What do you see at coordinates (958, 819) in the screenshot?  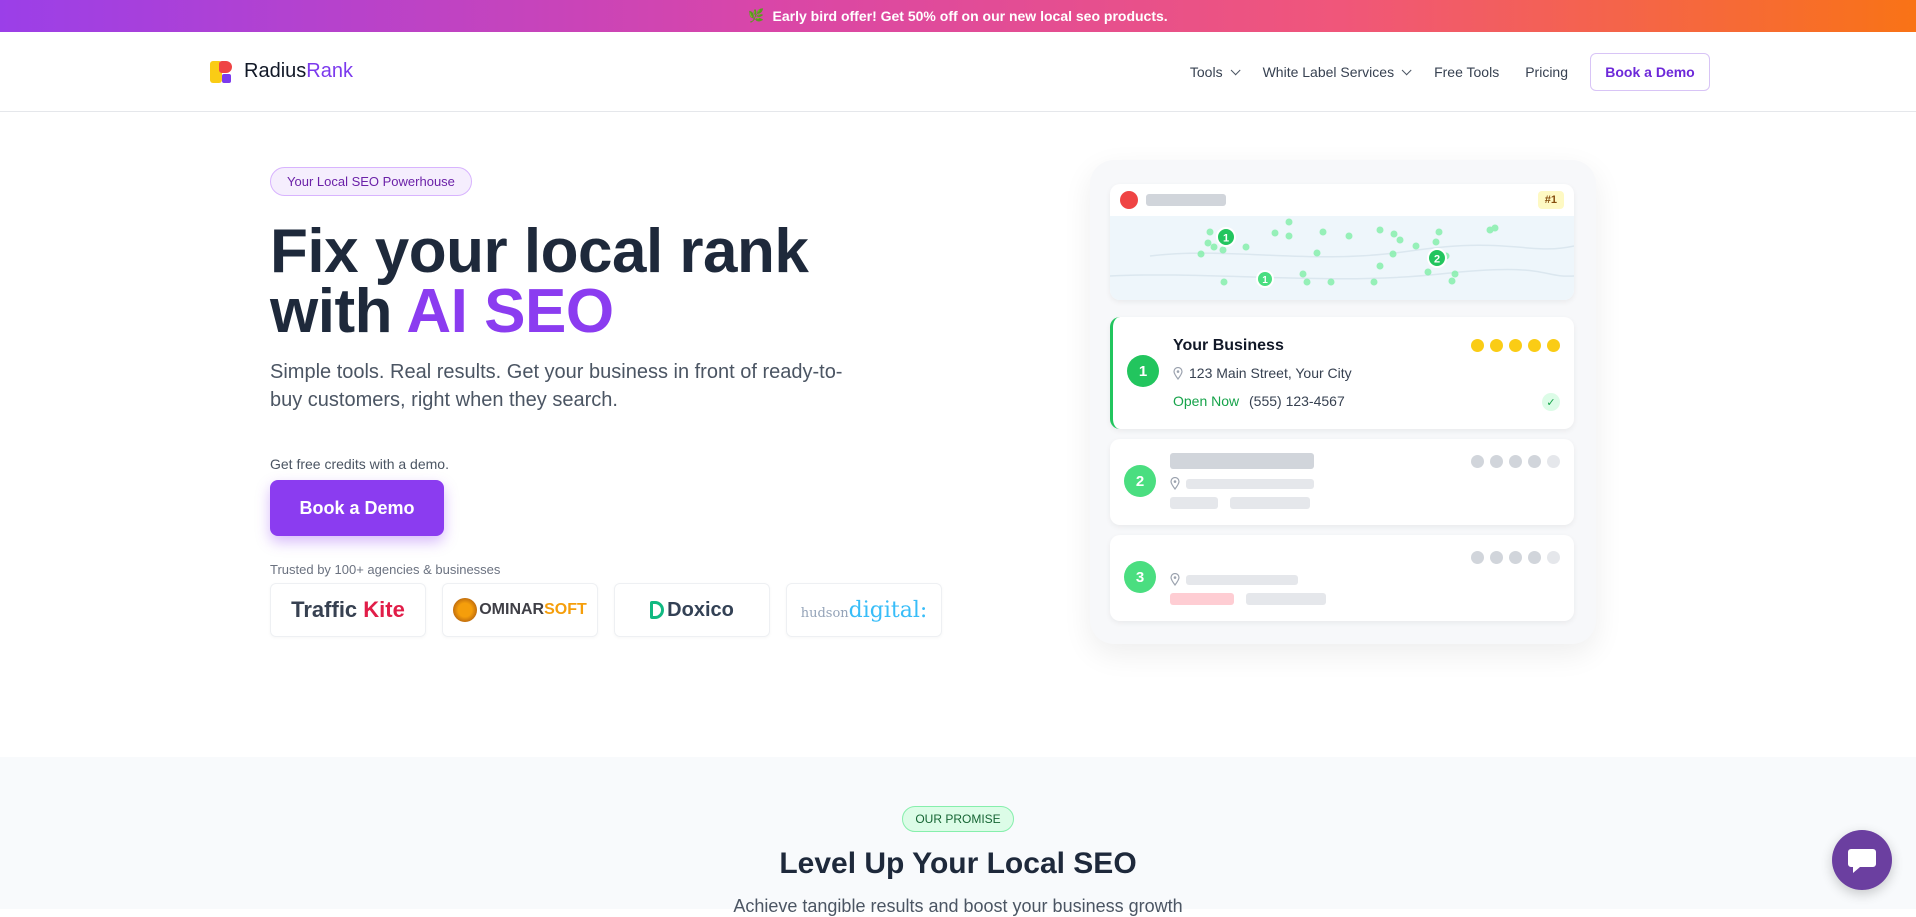 I see `promise-badge: OUR PROMISE` at bounding box center [958, 819].